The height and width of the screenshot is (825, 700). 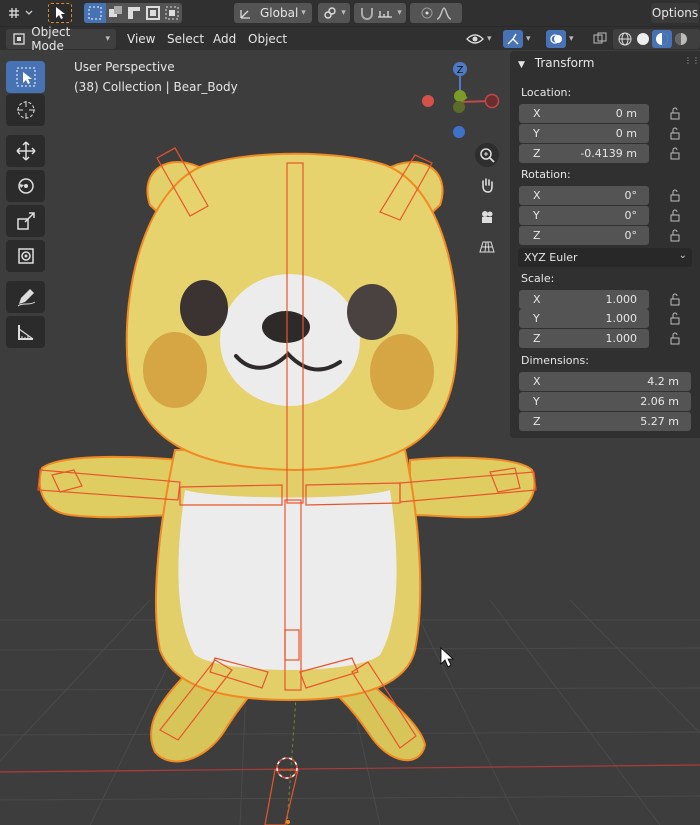 I want to click on origin-dot, so click(x=288, y=822).